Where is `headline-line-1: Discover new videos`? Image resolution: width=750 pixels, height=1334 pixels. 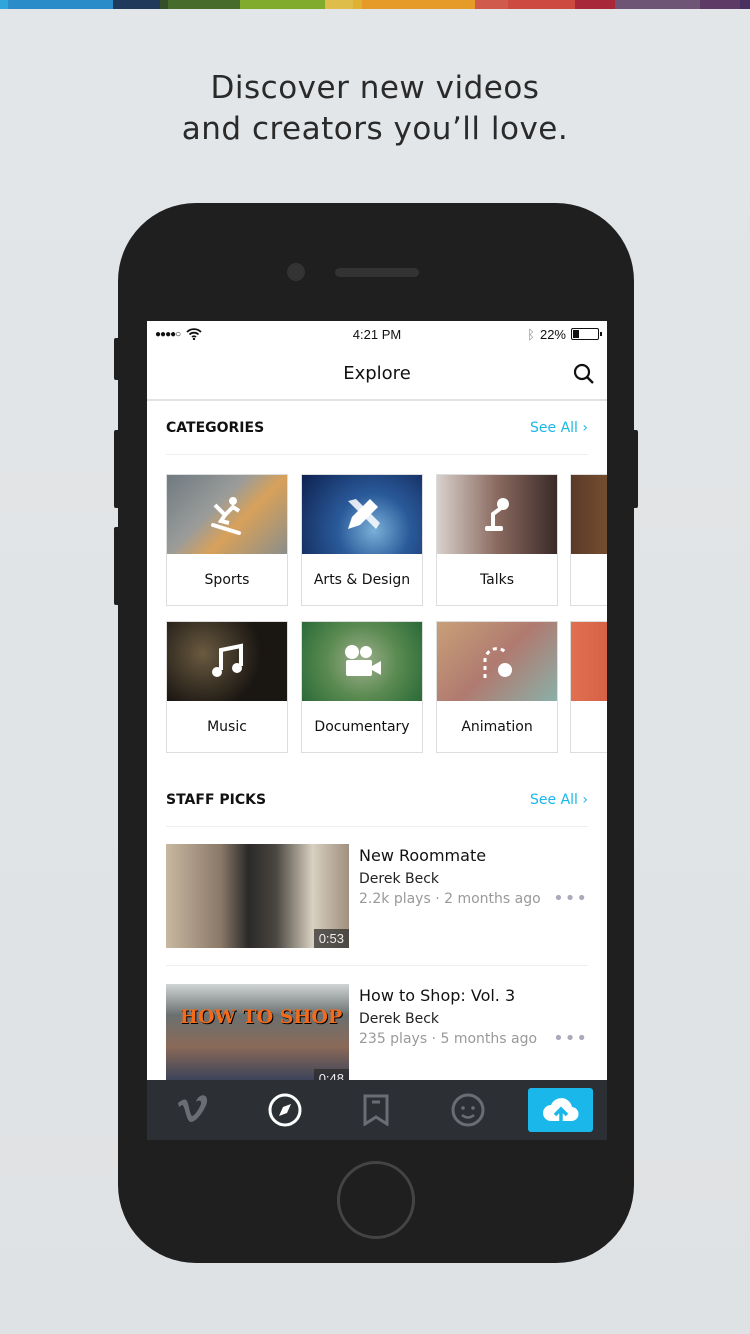
headline-line-1: Discover new videos is located at coordinates (375, 88).